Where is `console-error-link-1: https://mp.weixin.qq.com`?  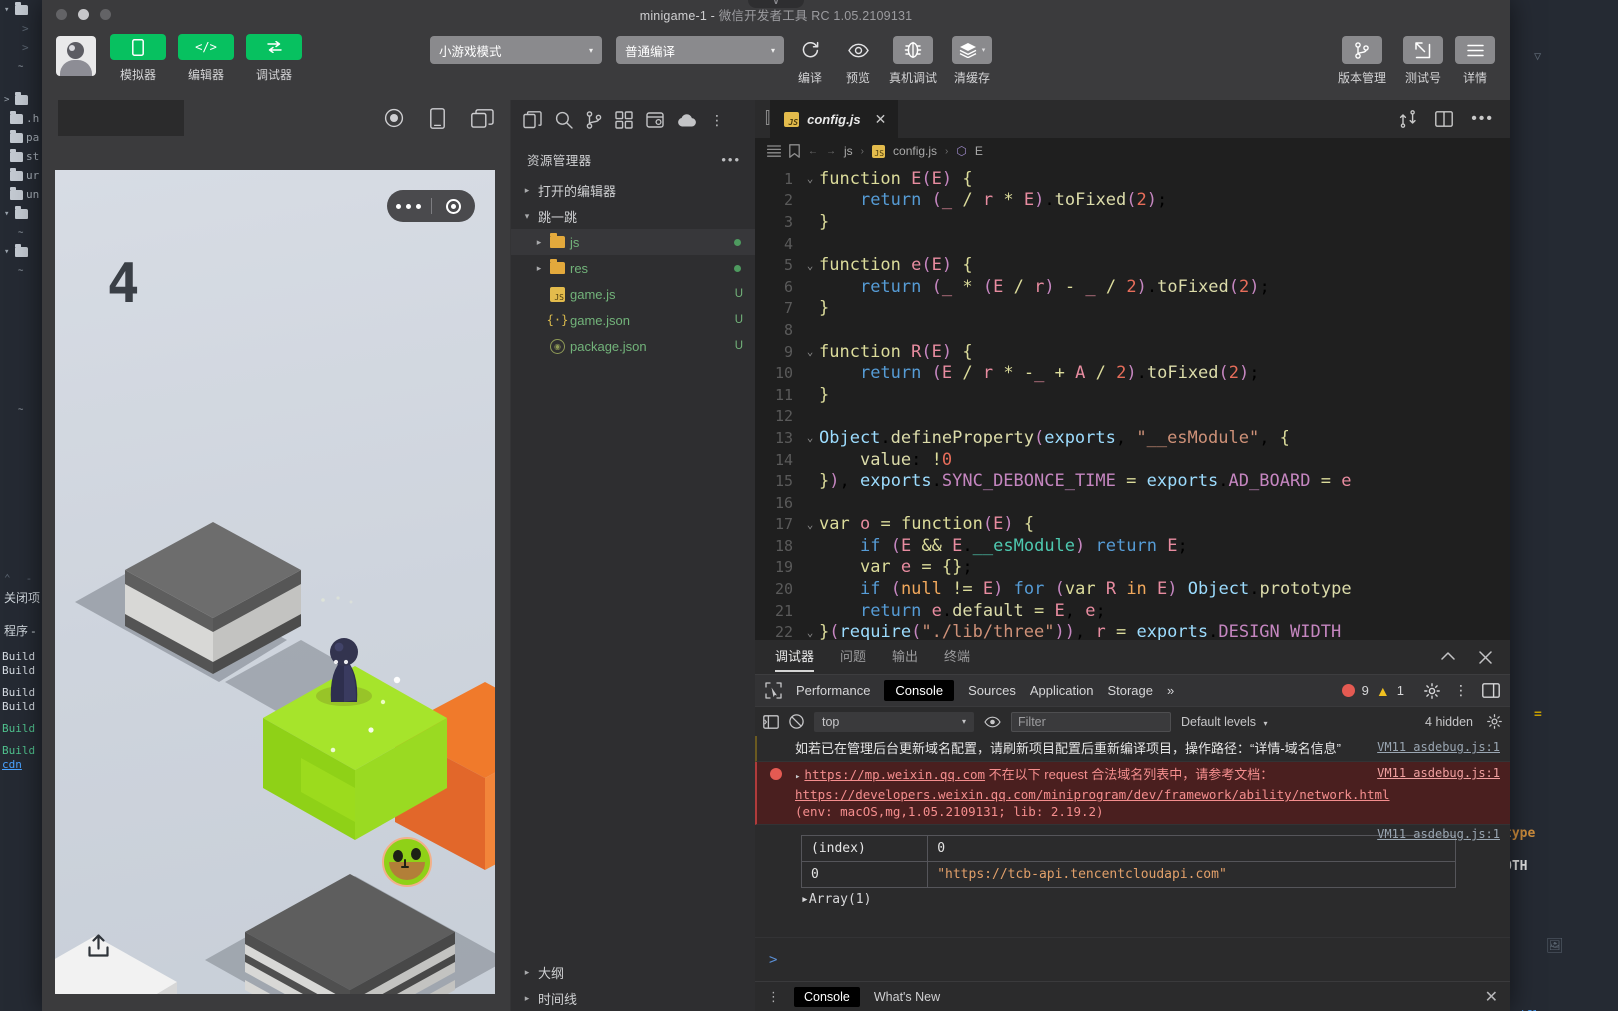 console-error-link-1: https://mp.weixin.qq.com is located at coordinates (894, 774).